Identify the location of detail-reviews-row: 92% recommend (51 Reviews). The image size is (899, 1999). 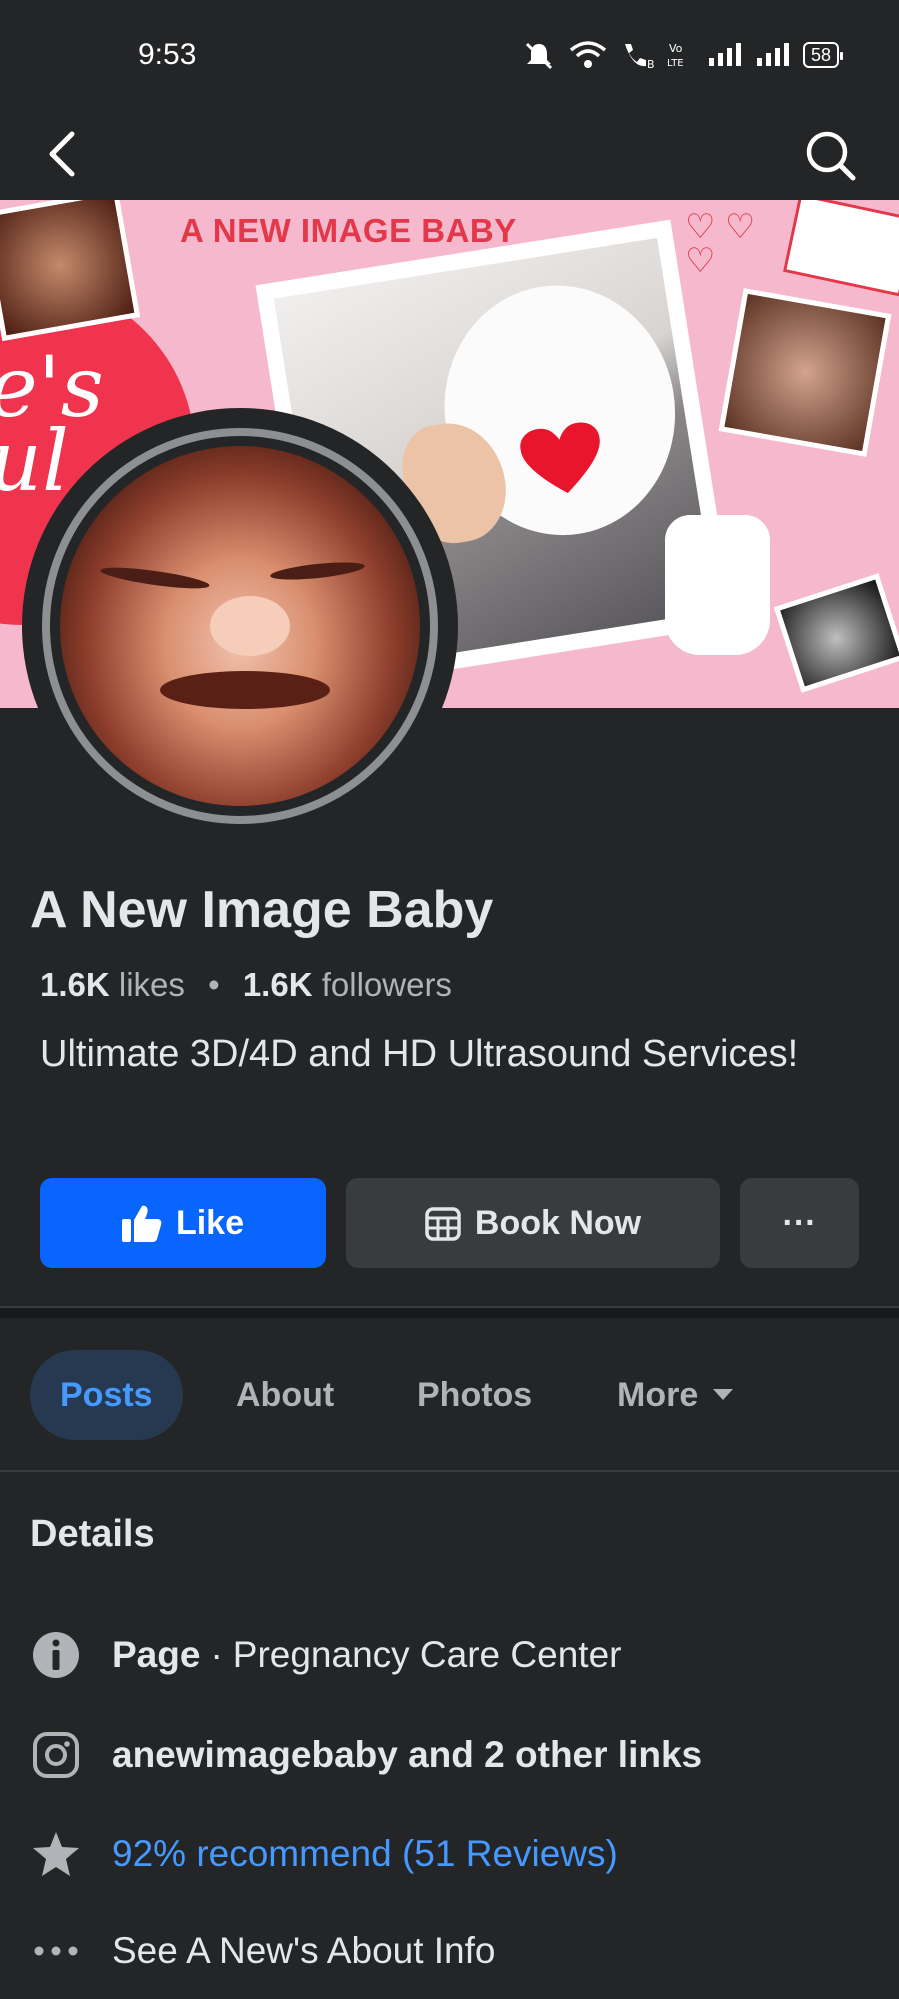
(455, 1854).